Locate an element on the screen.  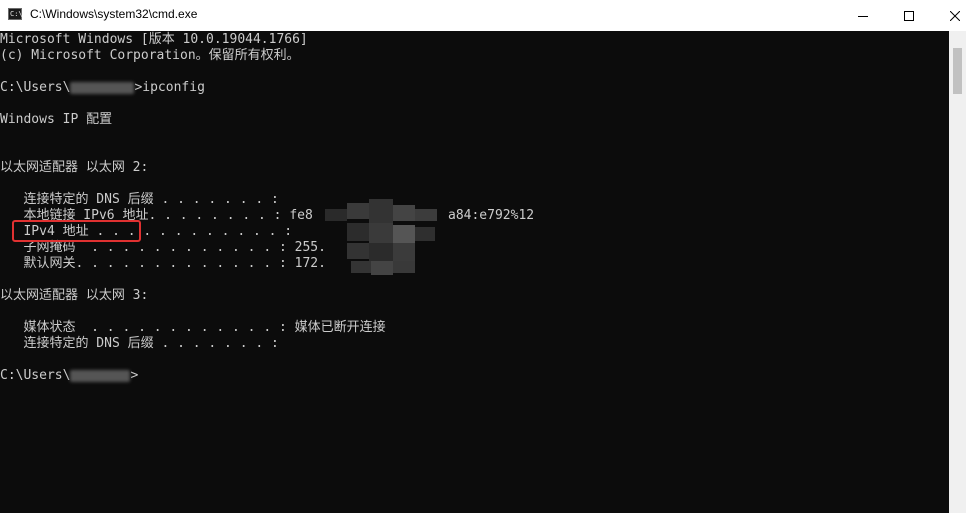
maximize-button is located at coordinates (909, 15).